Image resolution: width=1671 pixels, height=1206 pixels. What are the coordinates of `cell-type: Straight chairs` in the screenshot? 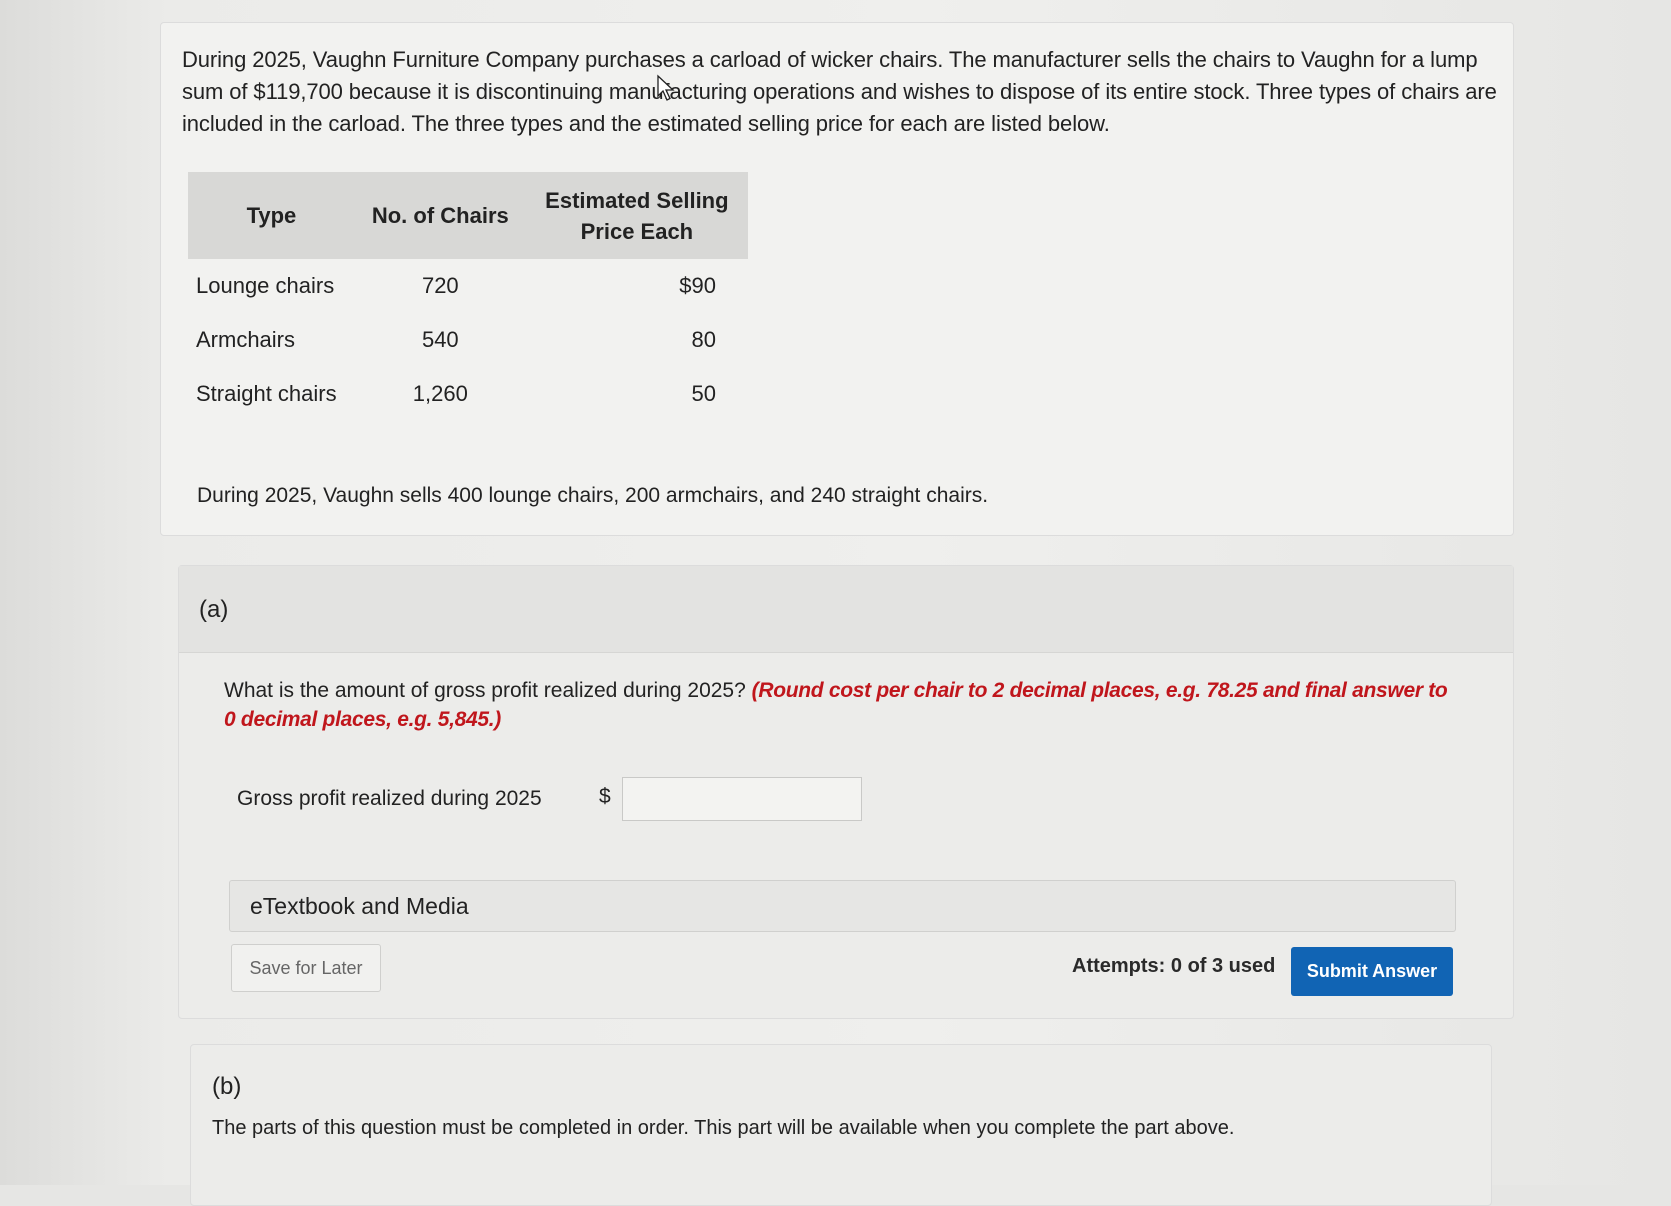 It's located at (266, 393).